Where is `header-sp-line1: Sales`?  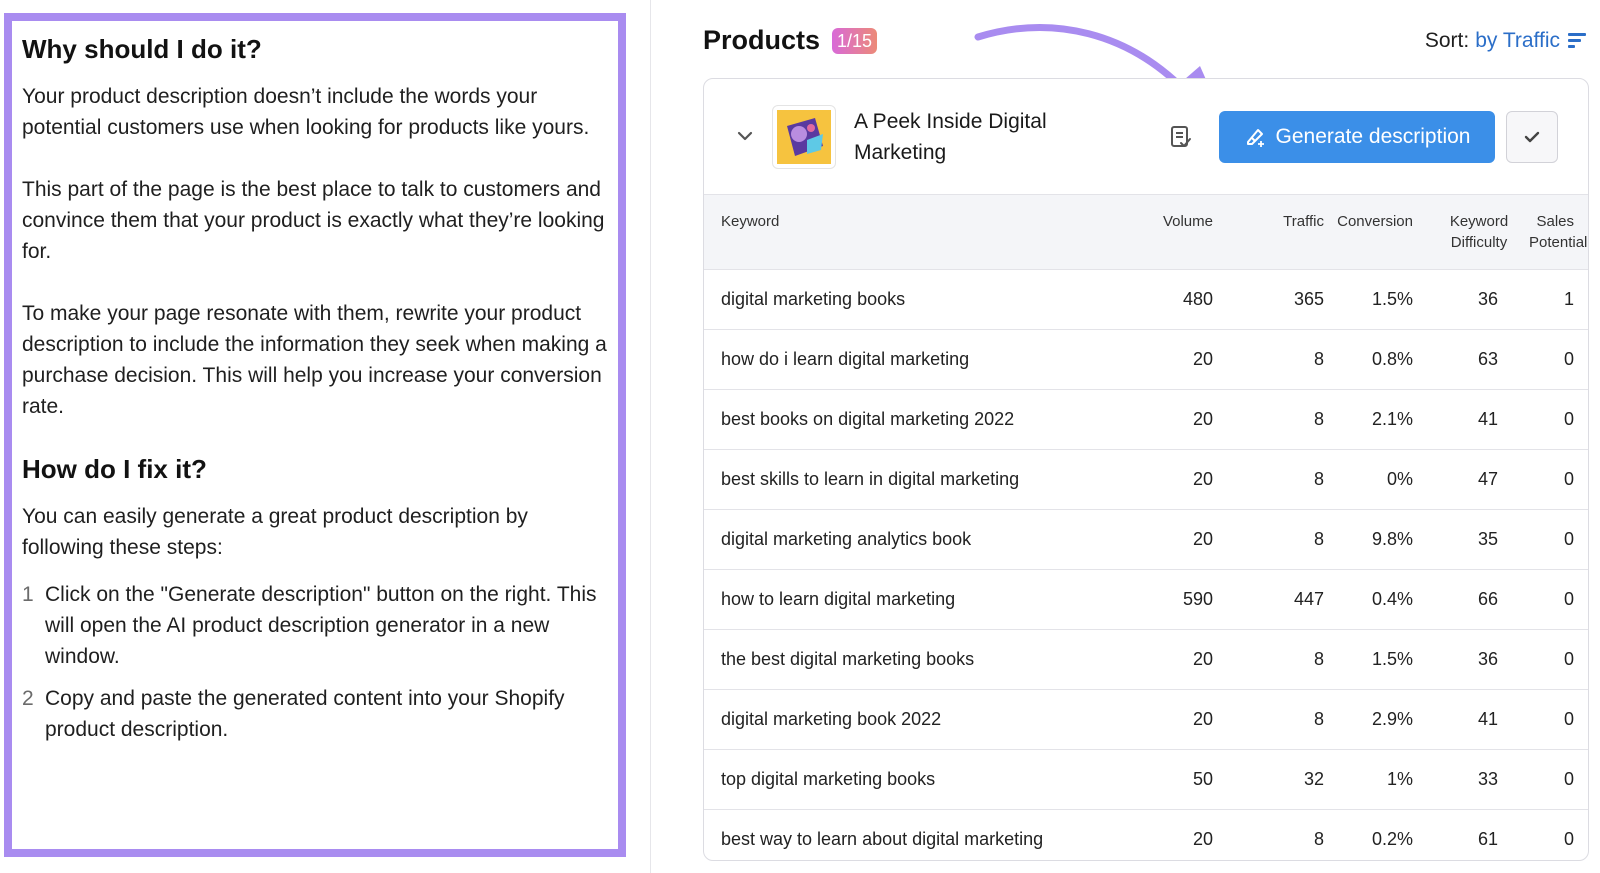 header-sp-line1: Sales is located at coordinates (1555, 221).